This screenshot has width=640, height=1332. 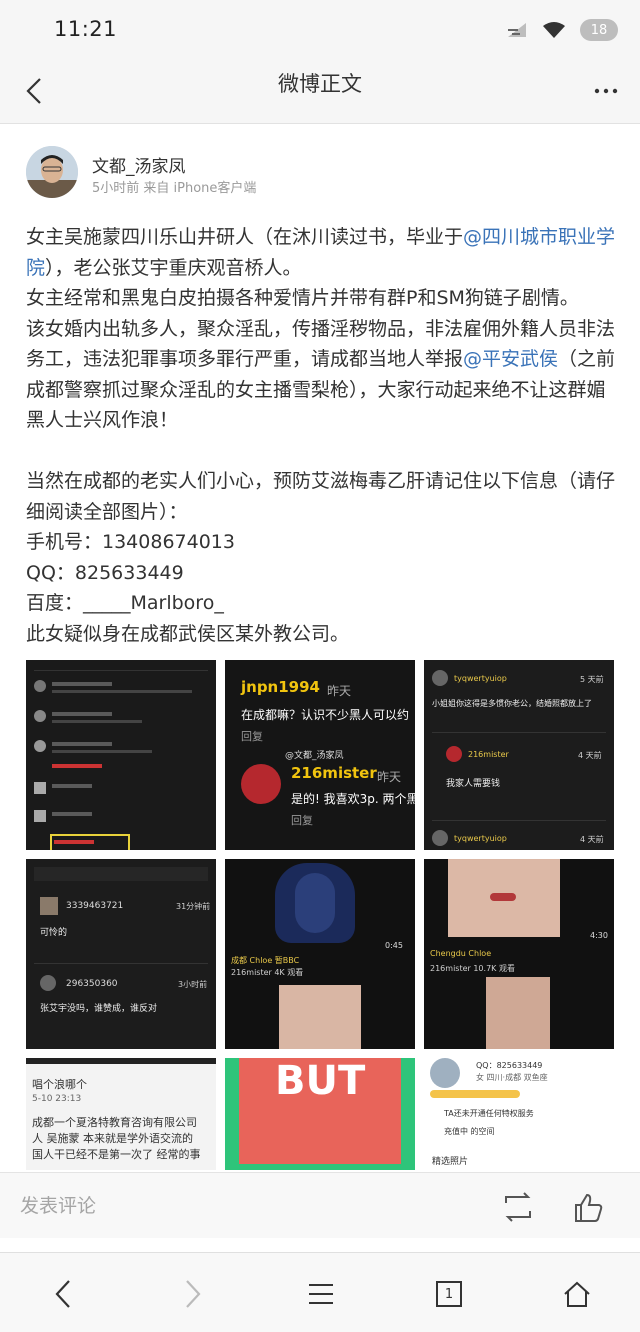 What do you see at coordinates (517, 30) in the screenshot?
I see `signal-icon` at bounding box center [517, 30].